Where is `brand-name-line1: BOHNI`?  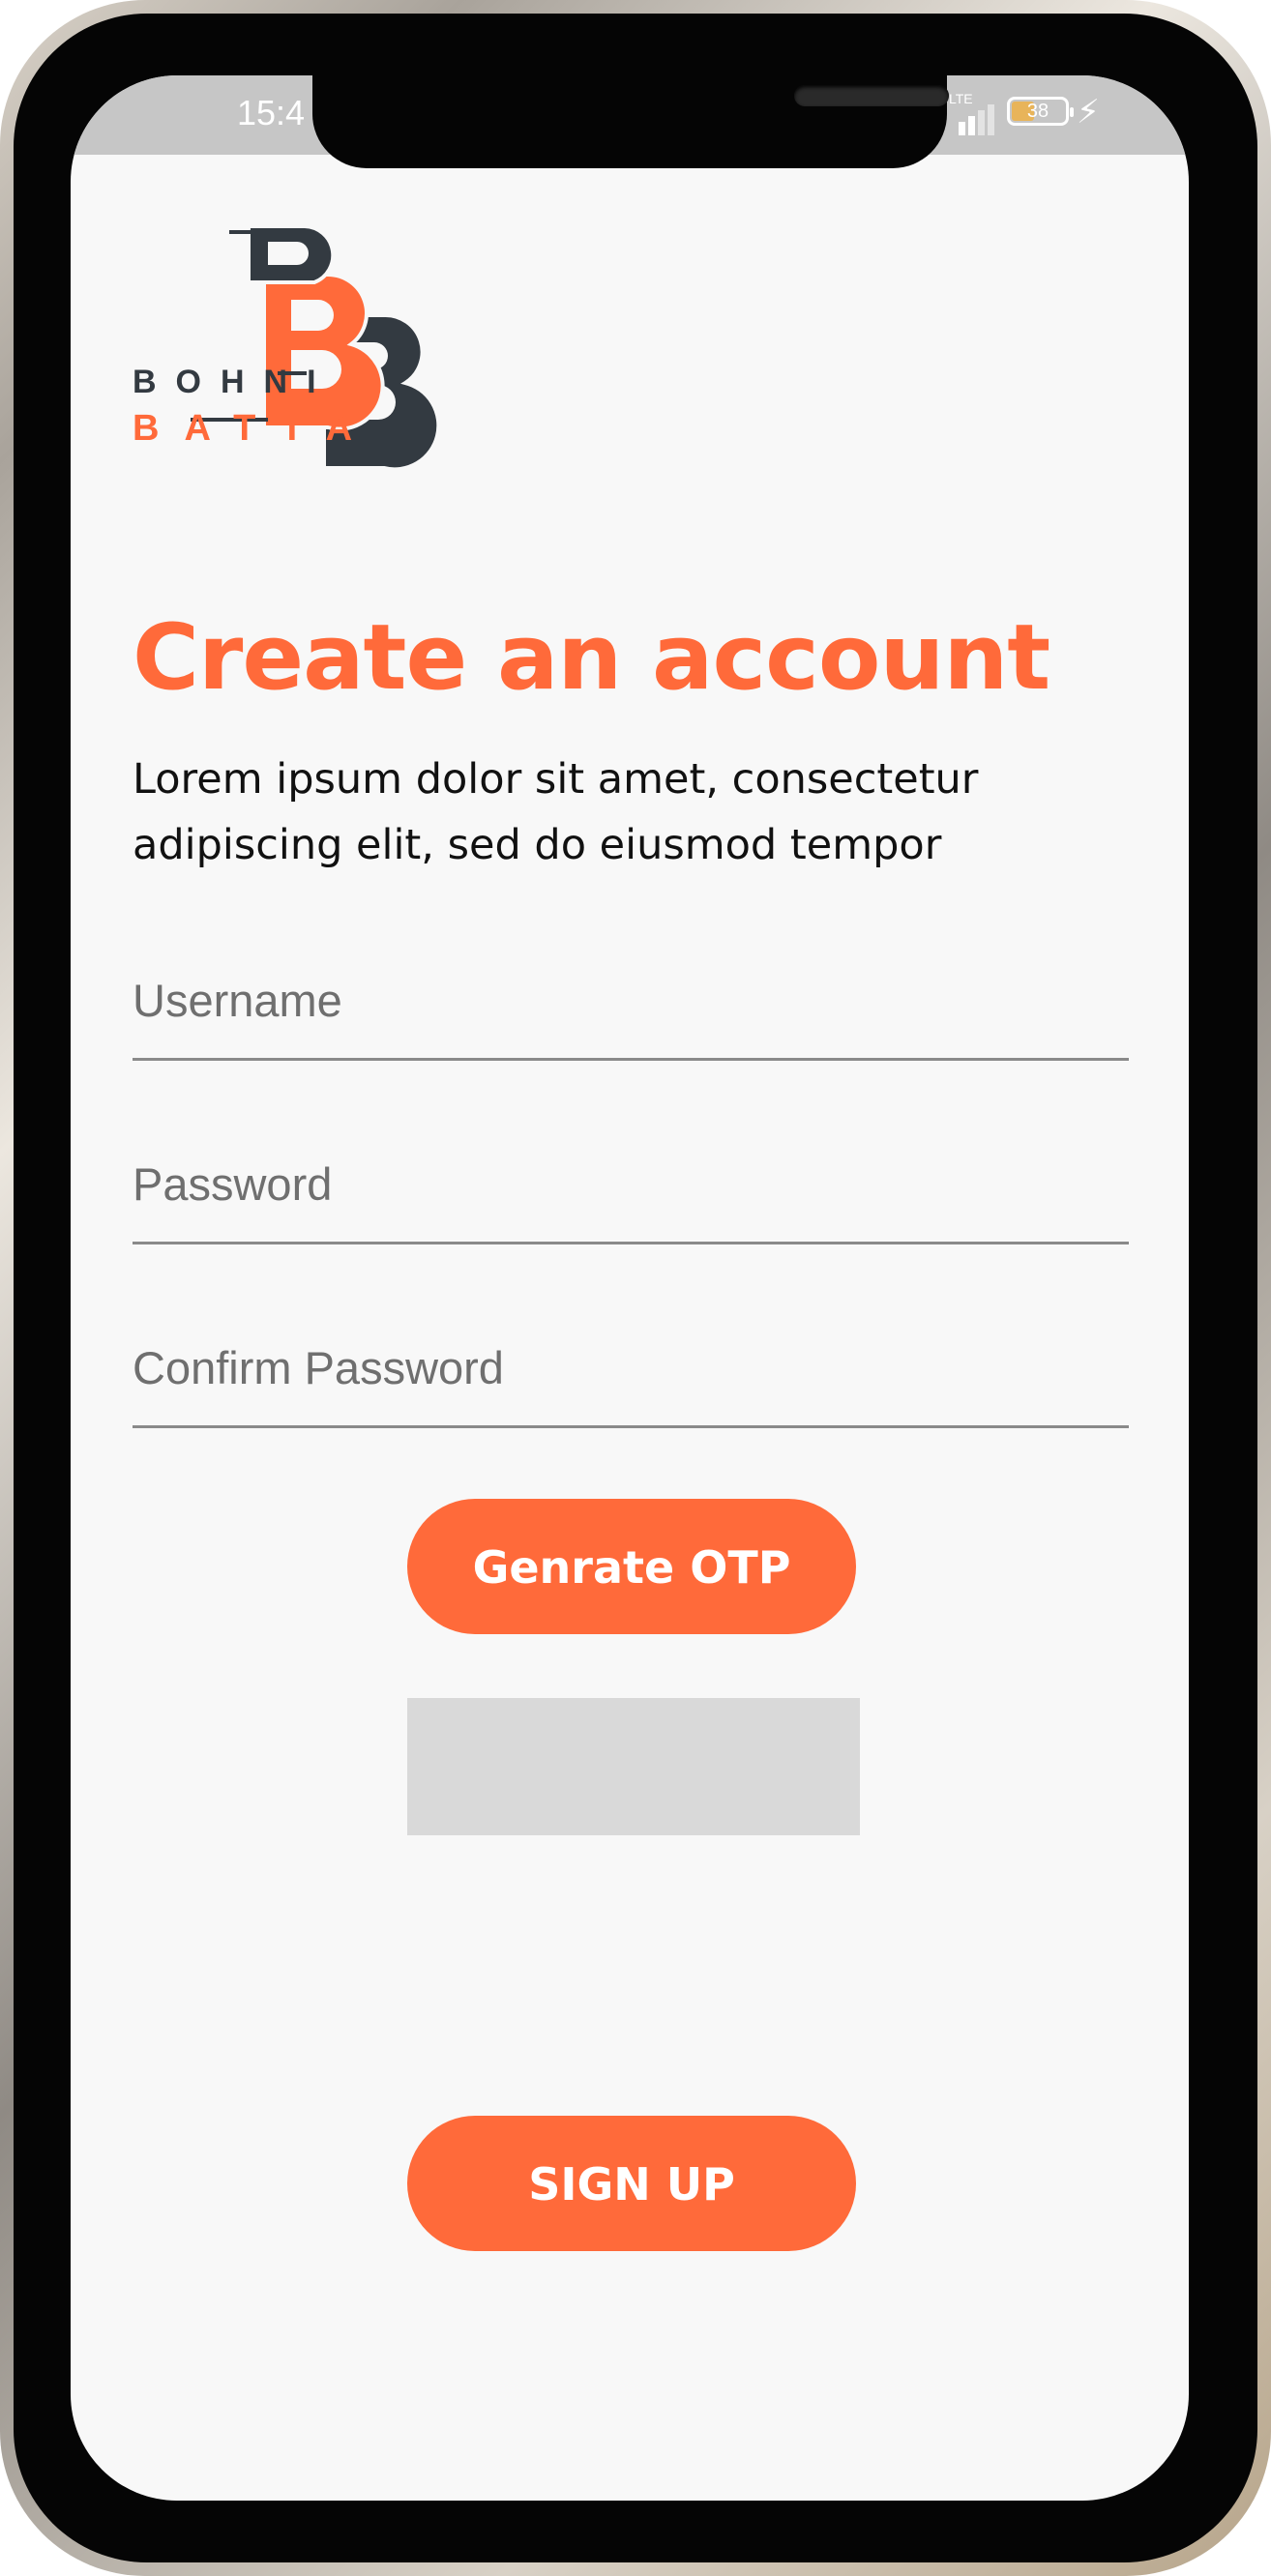
brand-name-line1: BOHNI is located at coordinates (235, 382).